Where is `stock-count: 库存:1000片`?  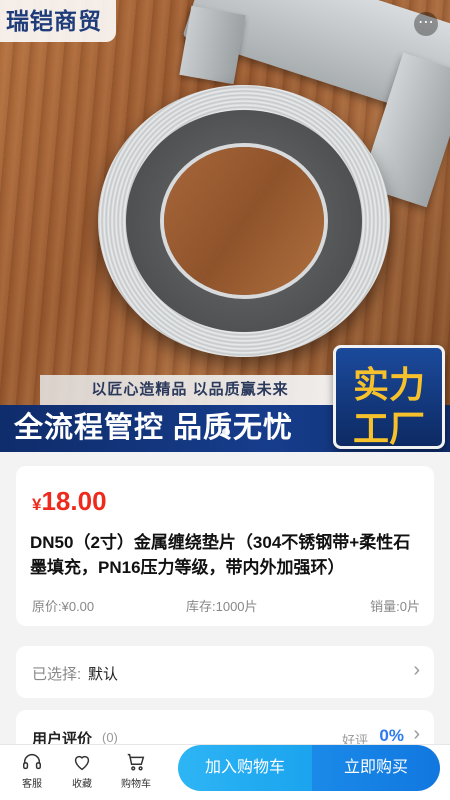
stock-count: 库存:1000片 is located at coordinates (222, 606).